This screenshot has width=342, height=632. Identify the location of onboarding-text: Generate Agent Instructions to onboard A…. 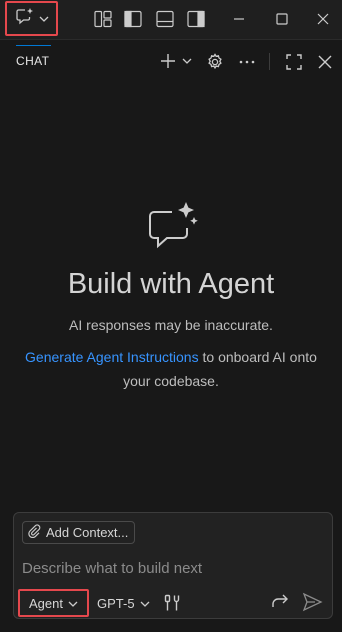
(171, 369).